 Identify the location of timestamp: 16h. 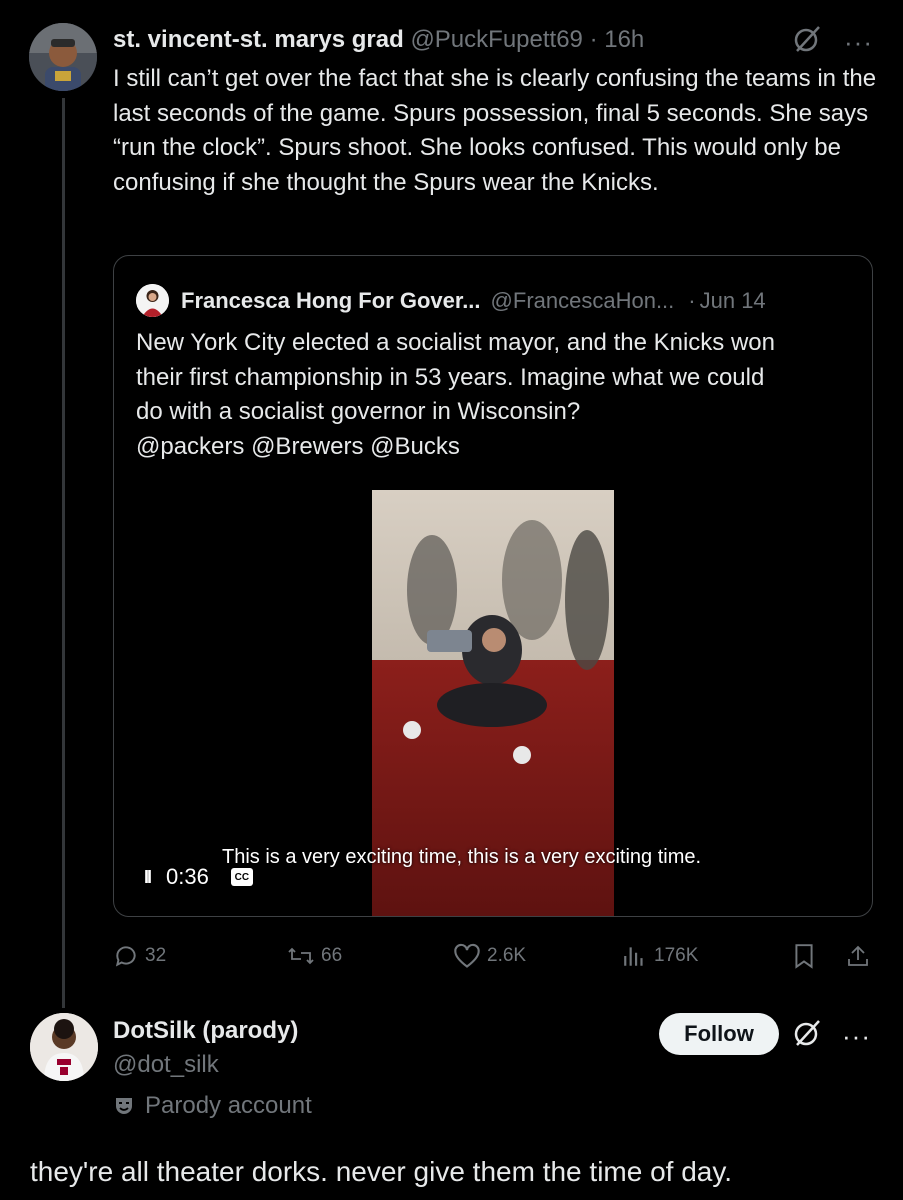
(624, 39).